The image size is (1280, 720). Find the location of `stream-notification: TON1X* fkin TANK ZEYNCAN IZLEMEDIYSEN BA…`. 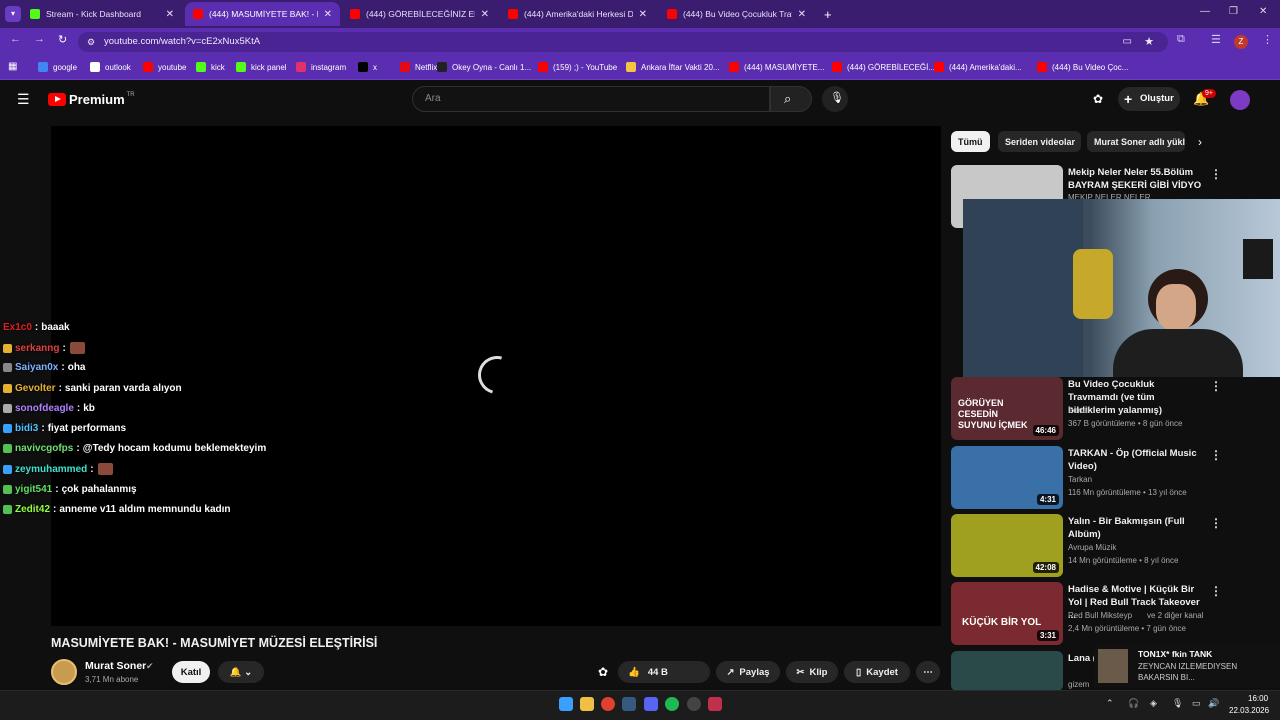

stream-notification: TON1X* fkin TANK ZEYNCAN IZLEMEDIYSEN BA… is located at coordinates (1187, 666).